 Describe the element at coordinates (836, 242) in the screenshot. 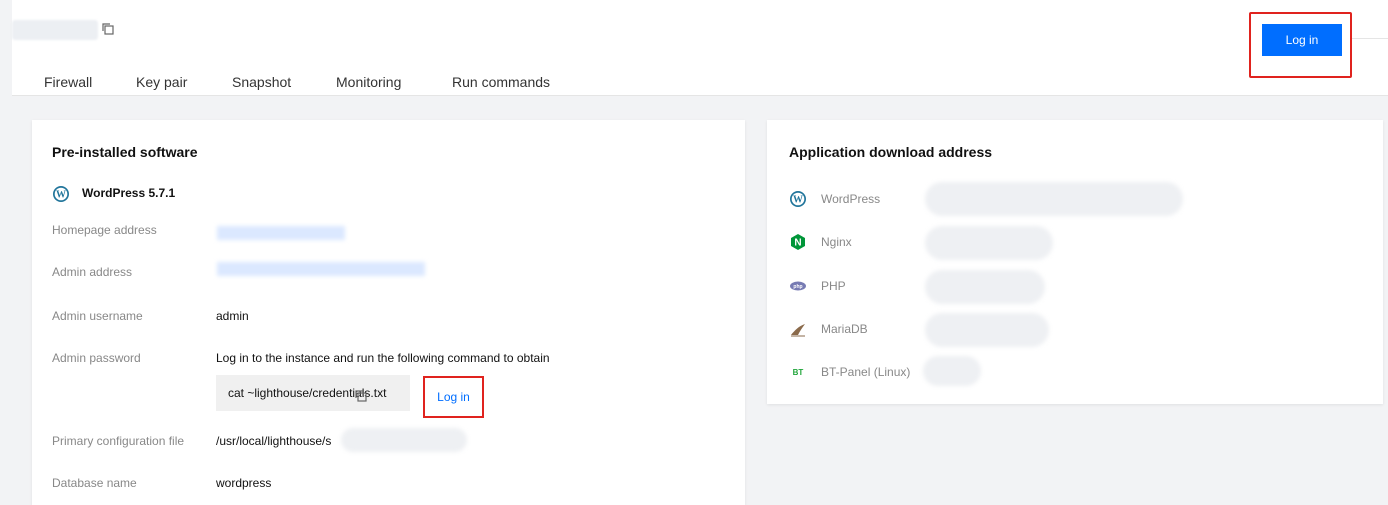

I see `app-label: Nginx` at that location.